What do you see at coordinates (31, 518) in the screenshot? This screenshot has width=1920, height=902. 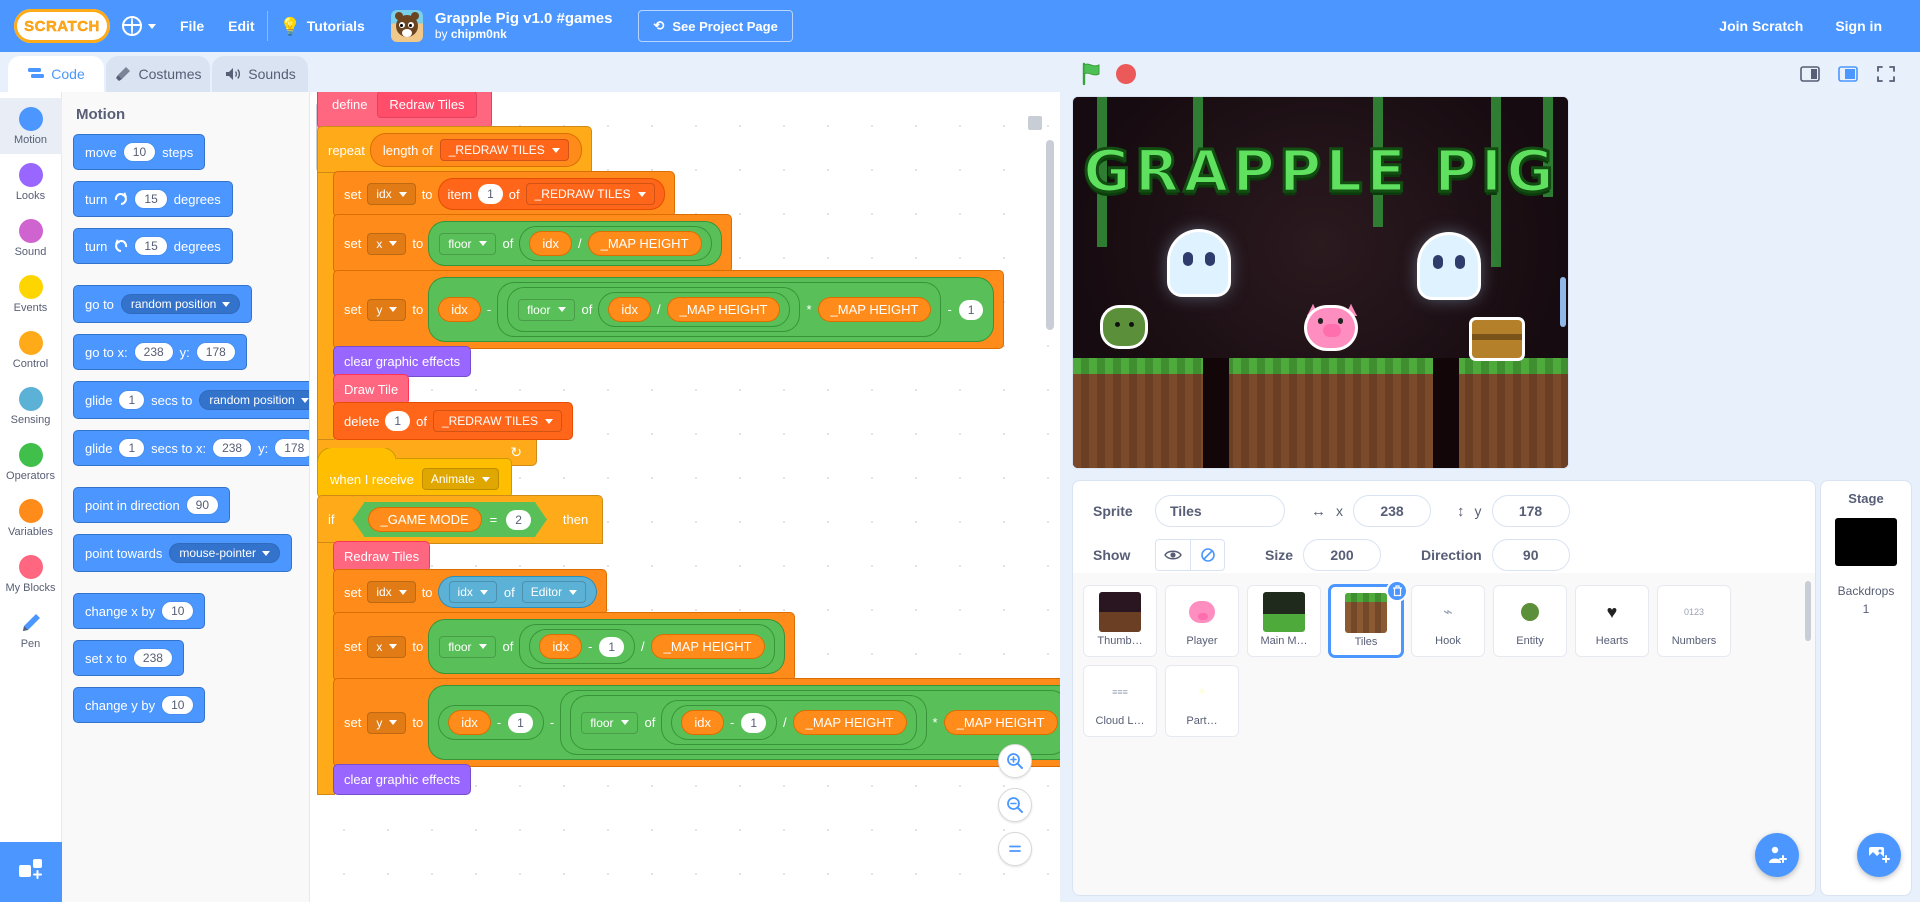 I see `category-variables: Variables` at bounding box center [31, 518].